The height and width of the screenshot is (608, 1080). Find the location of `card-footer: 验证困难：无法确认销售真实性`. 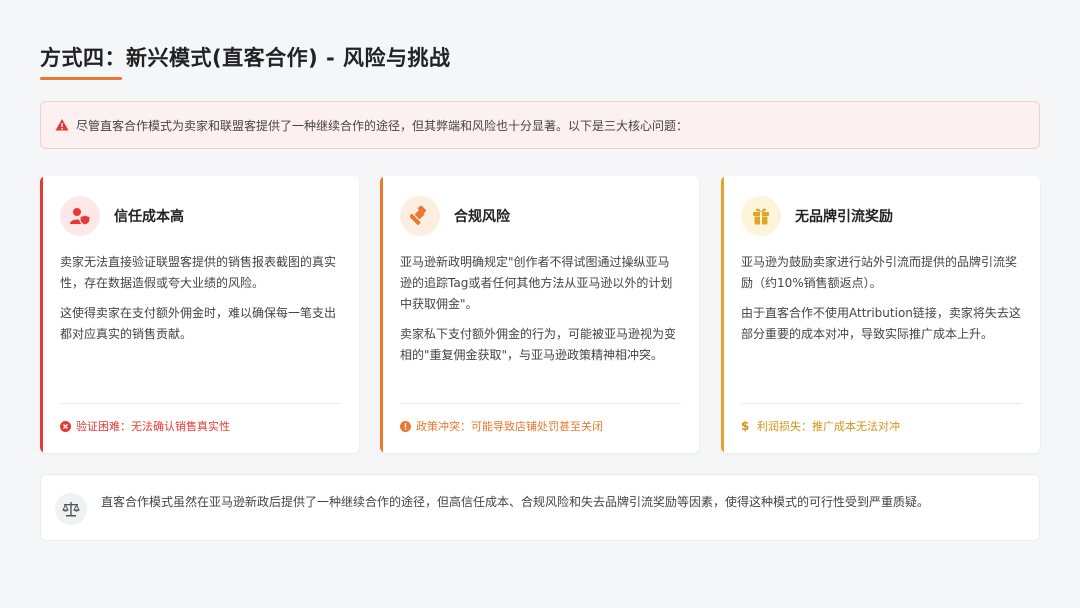

card-footer: 验证困难：无法确认销售真实性 is located at coordinates (145, 426).